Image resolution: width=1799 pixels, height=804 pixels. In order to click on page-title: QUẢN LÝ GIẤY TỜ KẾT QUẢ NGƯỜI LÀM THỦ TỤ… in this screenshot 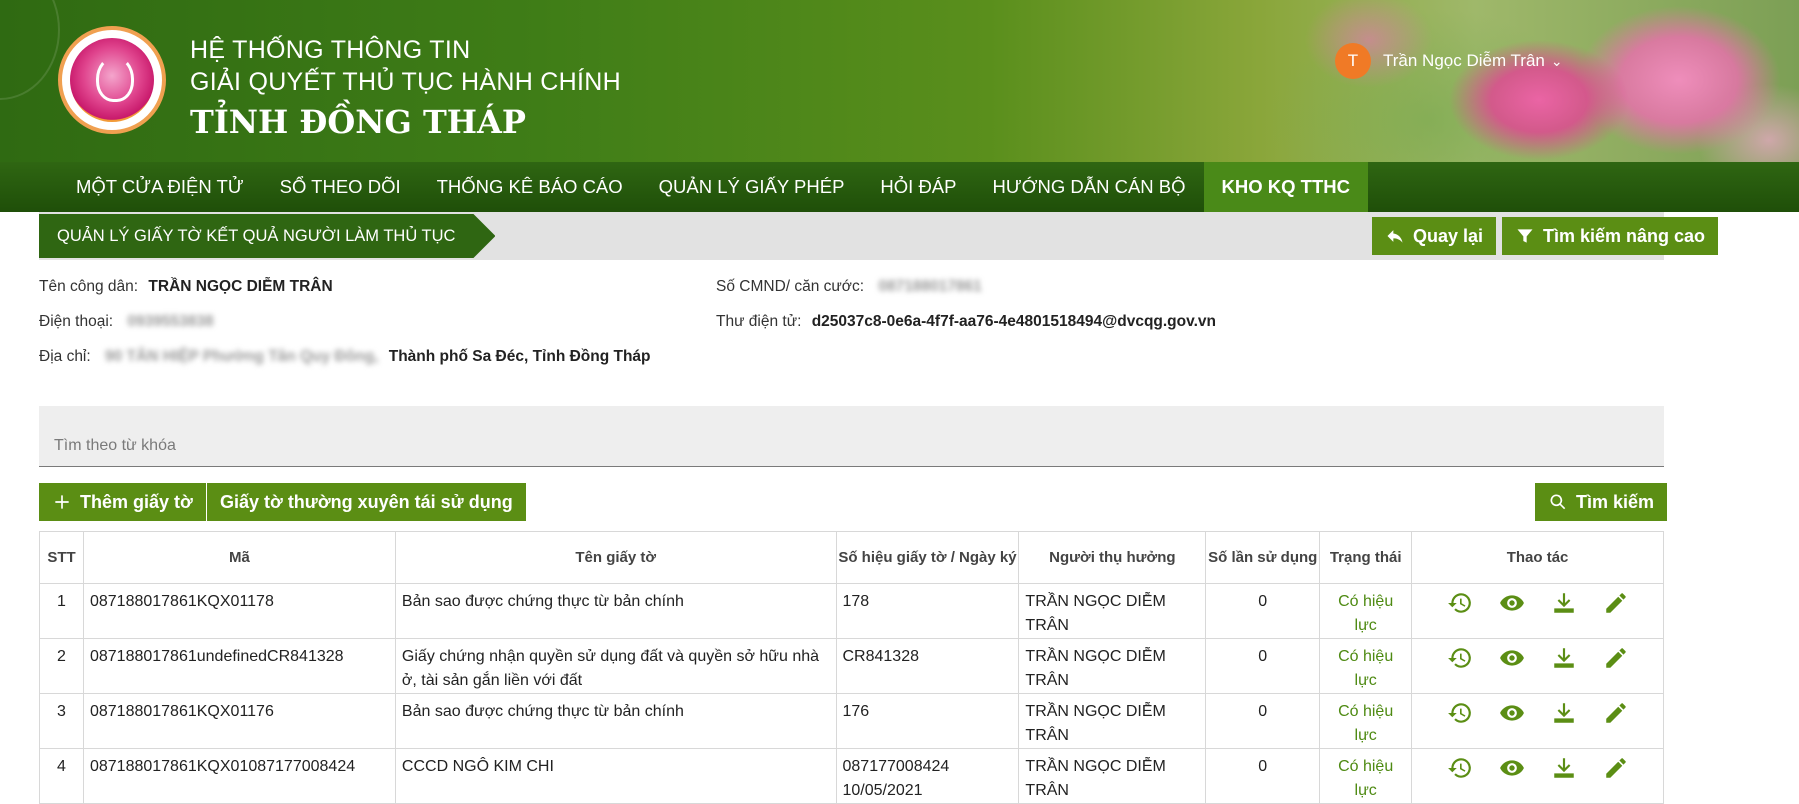, I will do `click(267, 236)`.